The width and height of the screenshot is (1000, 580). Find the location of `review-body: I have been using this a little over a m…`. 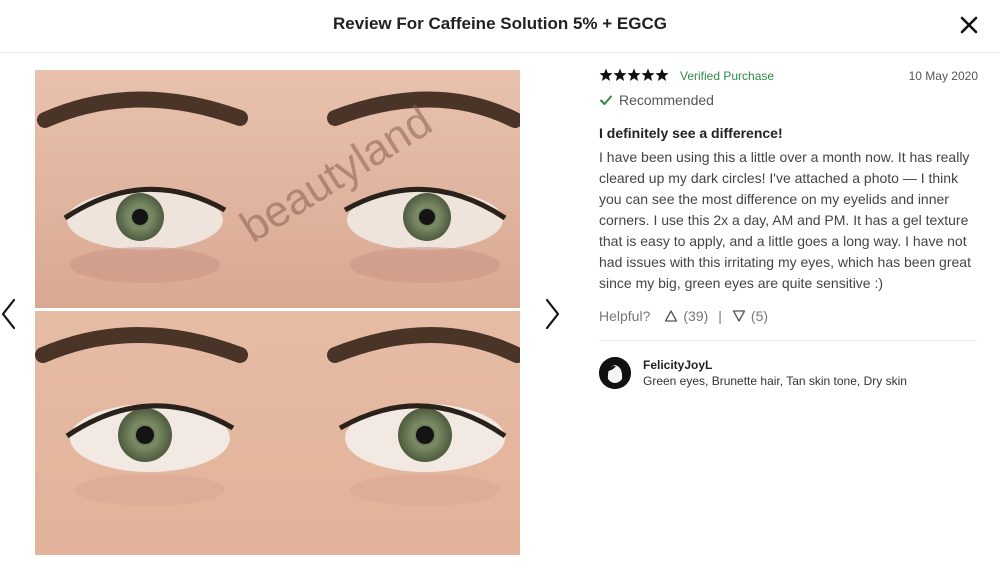

review-body: I have been using this a little over a m… is located at coordinates (785, 220).